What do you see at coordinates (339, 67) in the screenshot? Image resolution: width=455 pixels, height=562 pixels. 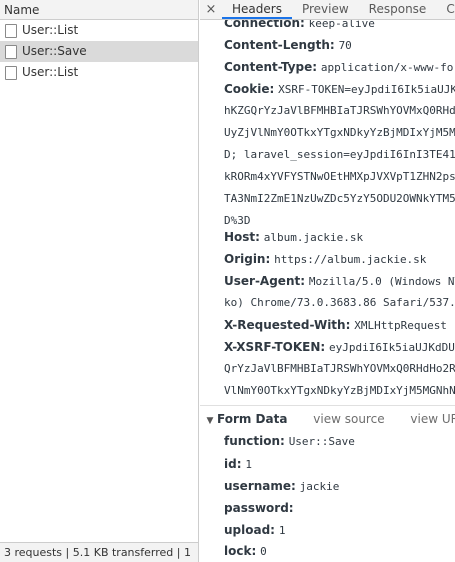 I see `header-content-type: Content-Type: application/x-www-form` at bounding box center [339, 67].